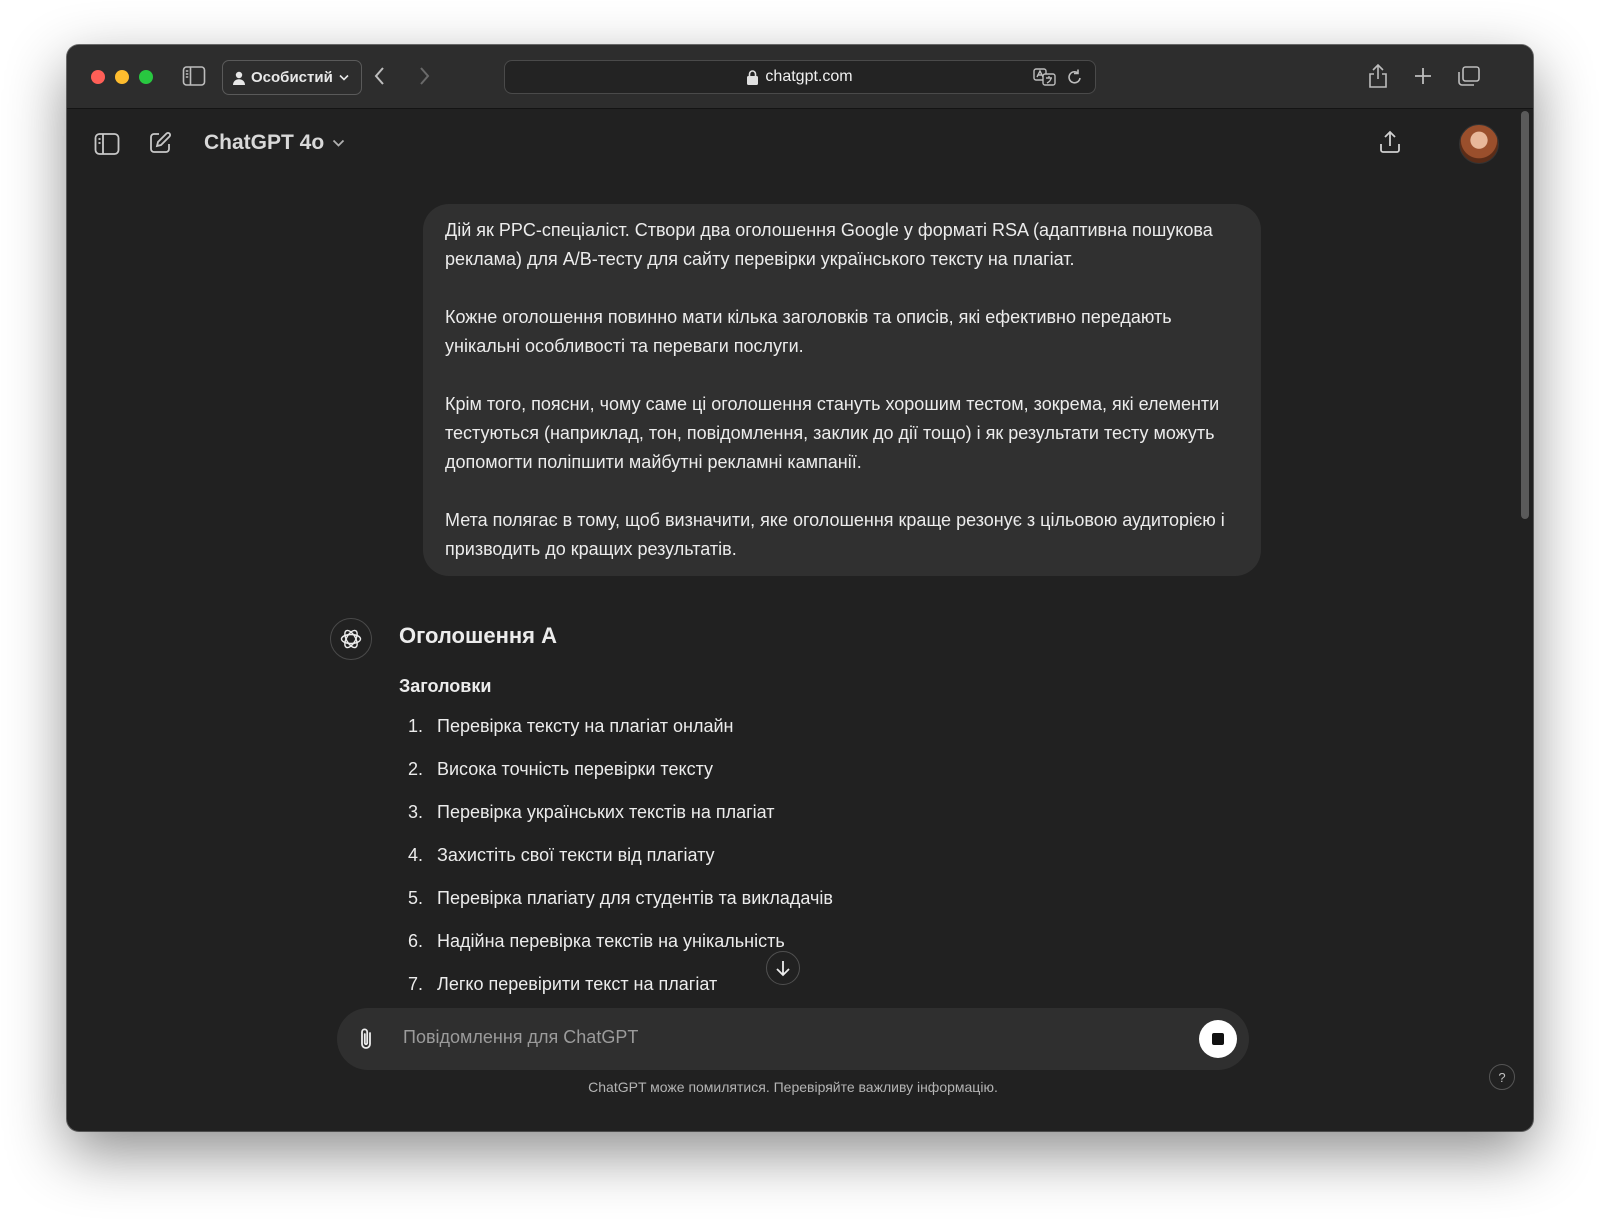  What do you see at coordinates (1502, 1077) in the screenshot?
I see `help-button: ?` at bounding box center [1502, 1077].